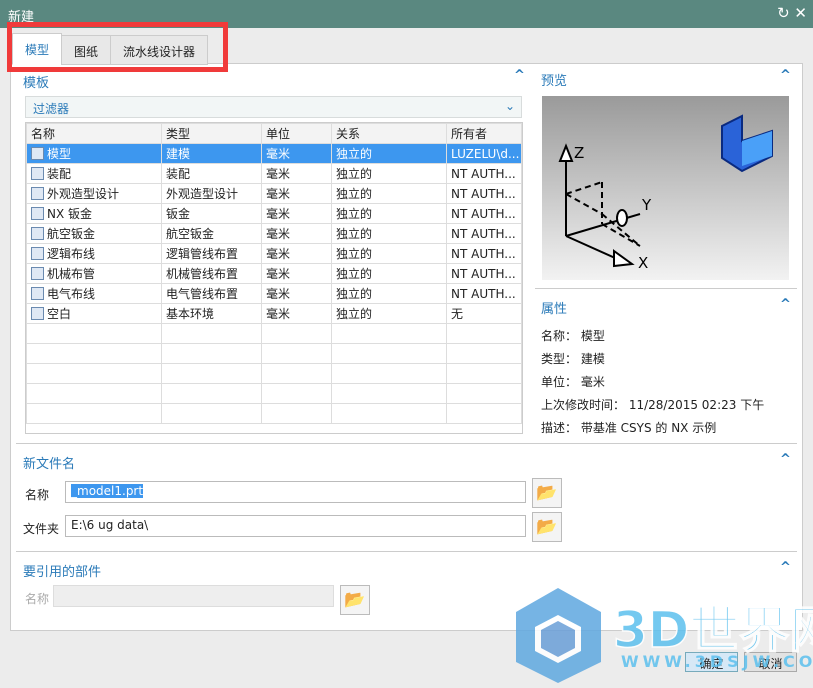 The height and width of the screenshot is (688, 813). What do you see at coordinates (547, 493) in the screenshot?
I see `browse-name-folder-icon: 📂` at bounding box center [547, 493].